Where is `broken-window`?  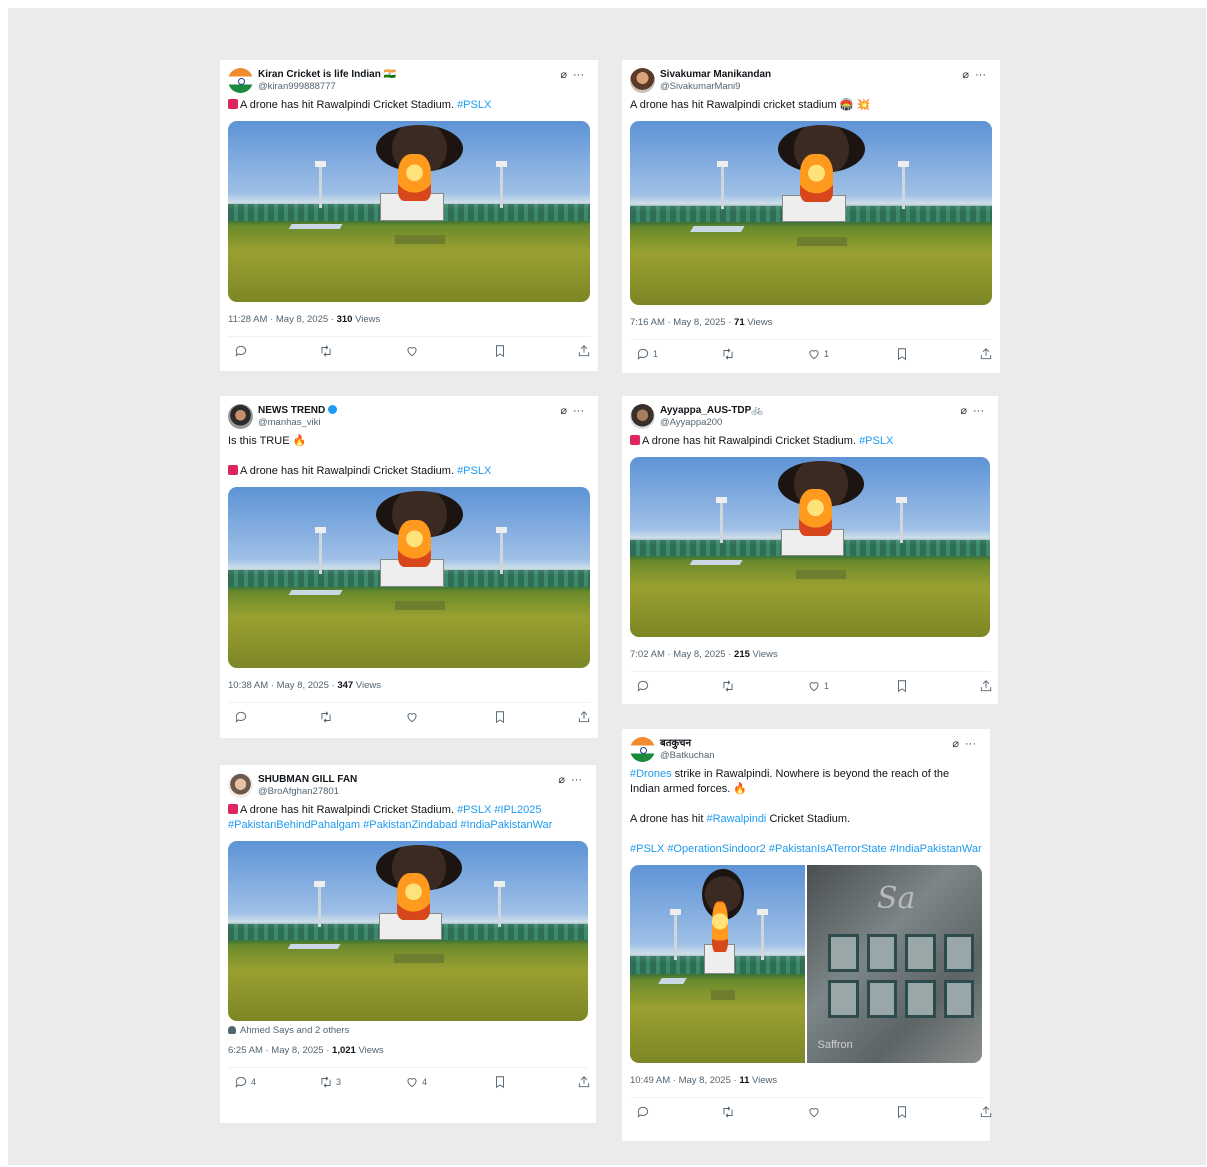
broken-window is located at coordinates (958, 953).